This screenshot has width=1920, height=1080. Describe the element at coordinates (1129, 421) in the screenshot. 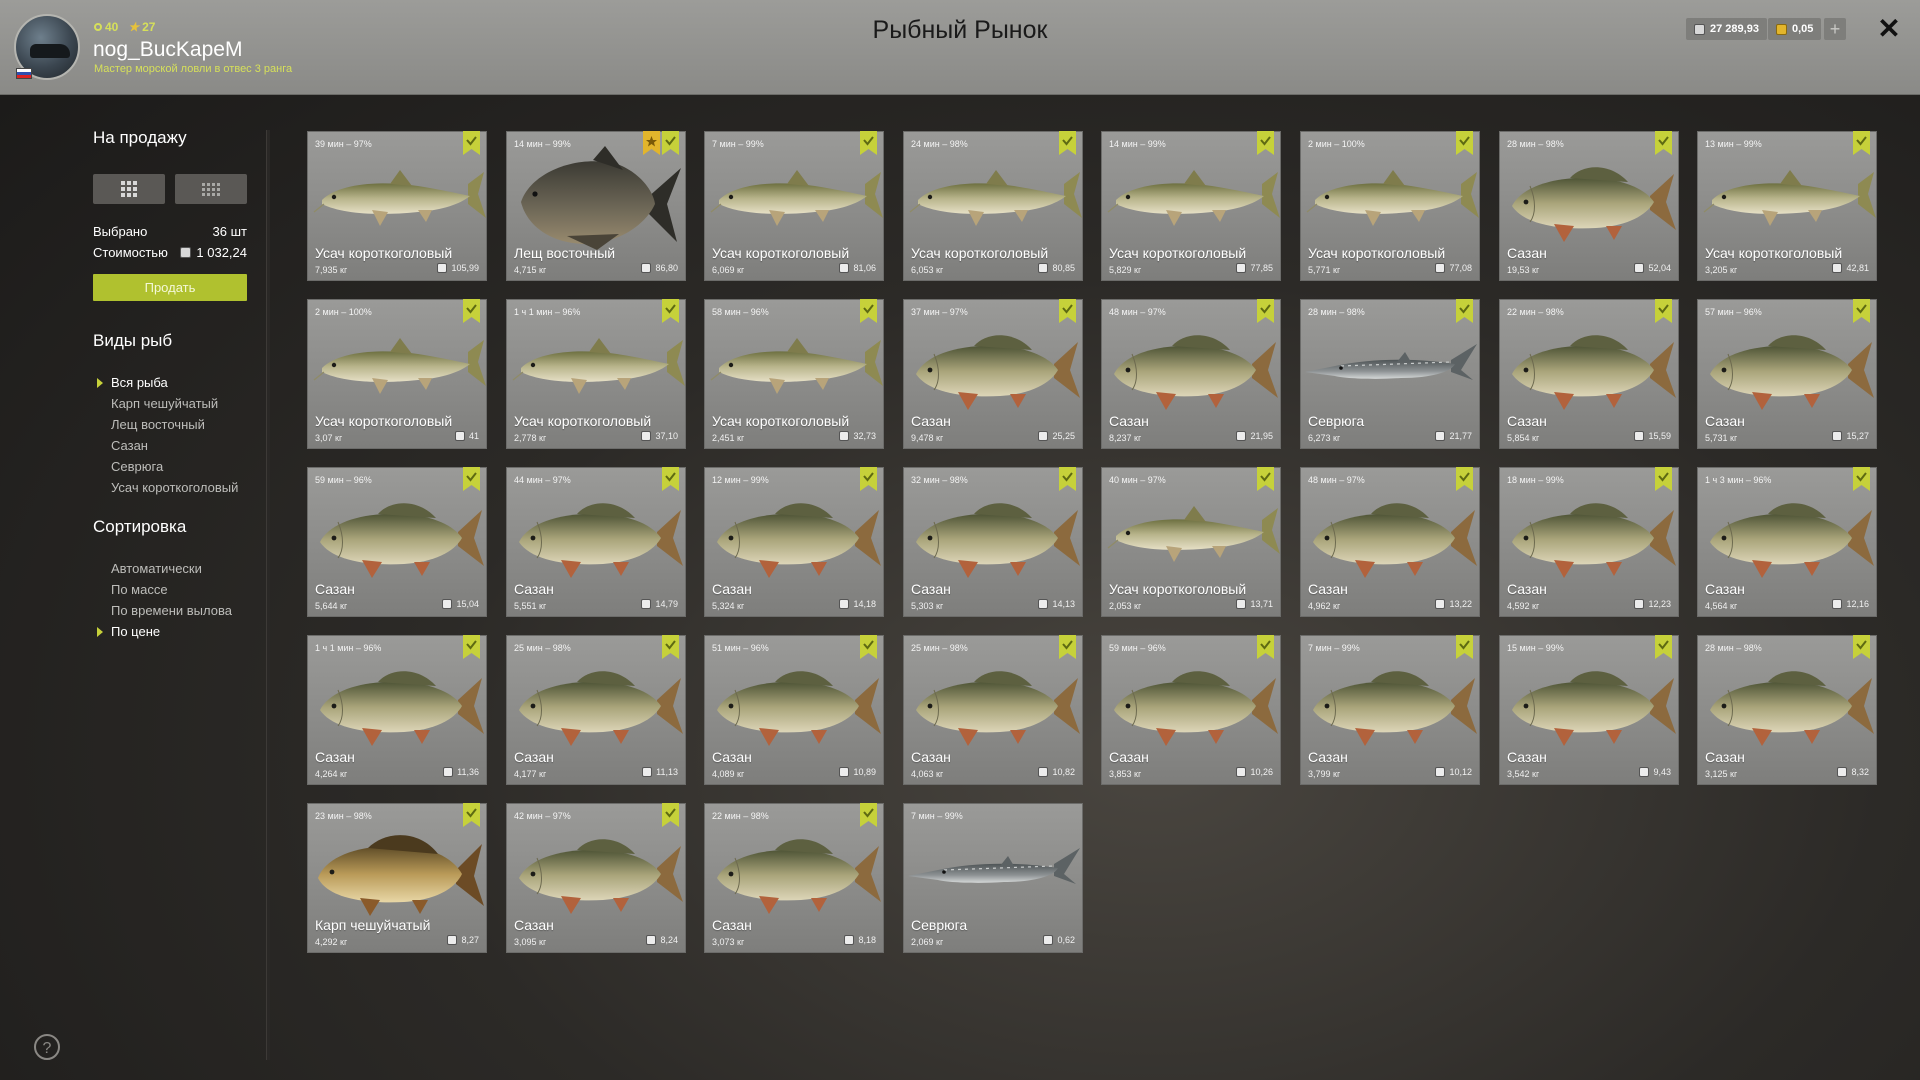

I see `fish-name: Сазан` at that location.